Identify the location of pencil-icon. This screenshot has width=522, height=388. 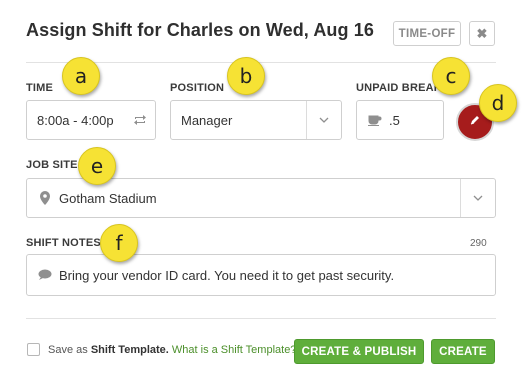
(475, 122).